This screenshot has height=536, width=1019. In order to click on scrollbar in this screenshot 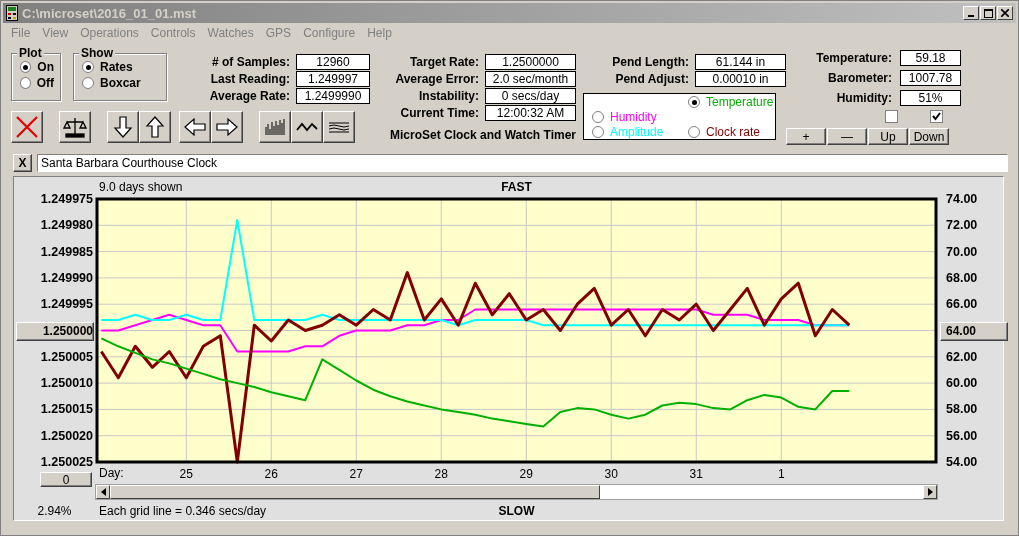, I will do `click(516, 492)`.